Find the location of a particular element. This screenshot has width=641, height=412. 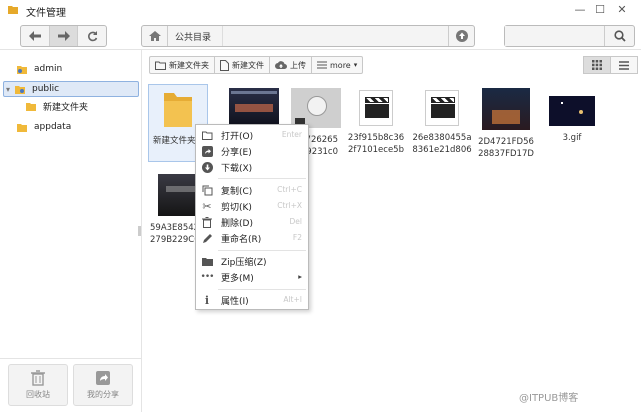

menu-item-label: 下载(X) is located at coordinates (237, 169).